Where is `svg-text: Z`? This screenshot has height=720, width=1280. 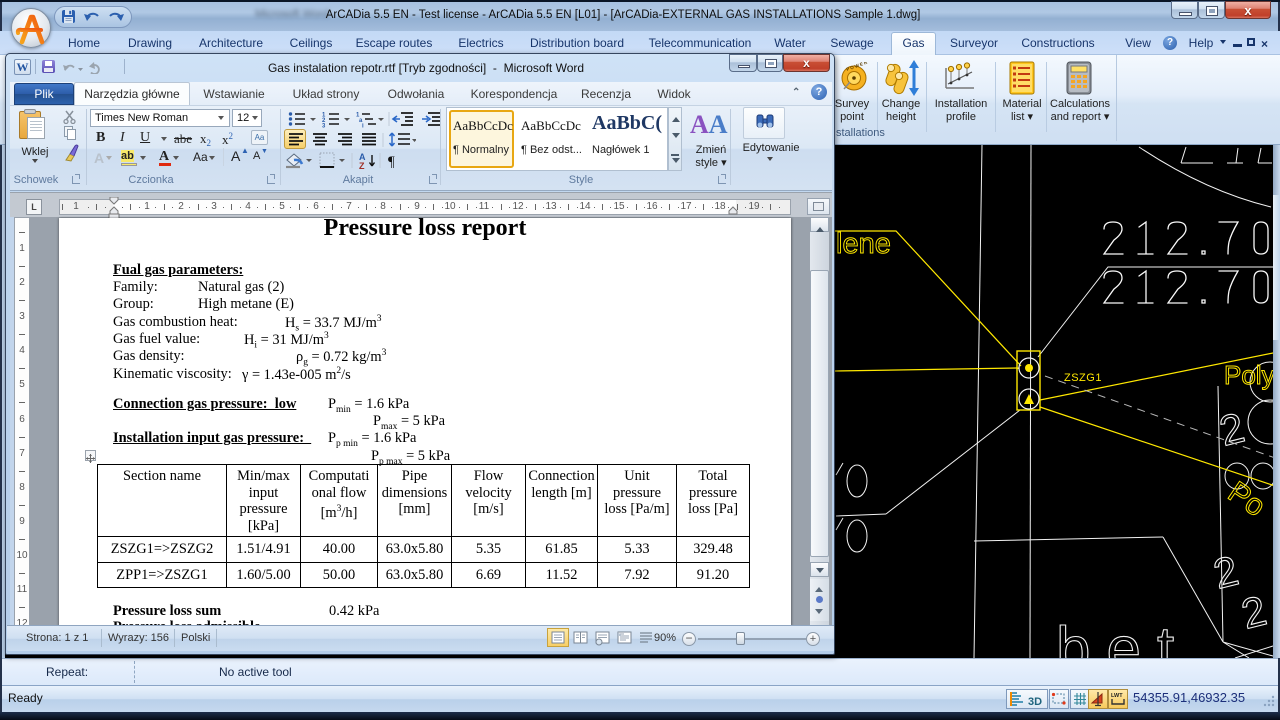
svg-text: Z is located at coordinates (362, 165).